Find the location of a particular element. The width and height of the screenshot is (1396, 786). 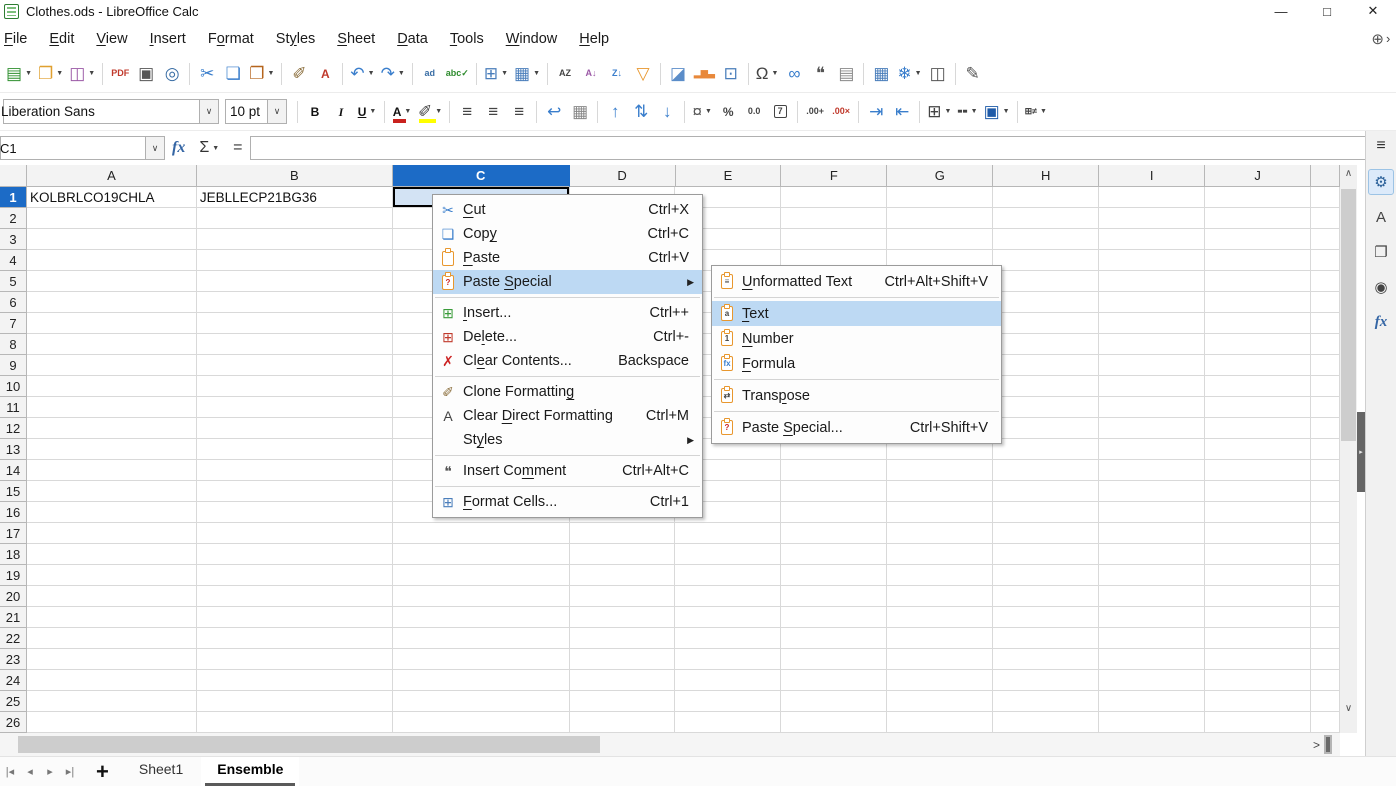

italic-button: I is located at coordinates (341, 112).